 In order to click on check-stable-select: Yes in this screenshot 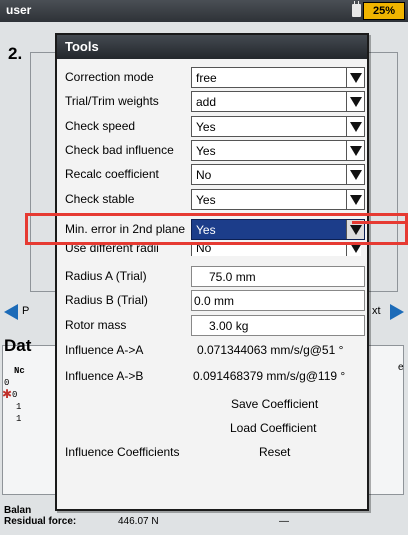, I will do `click(278, 199)`.